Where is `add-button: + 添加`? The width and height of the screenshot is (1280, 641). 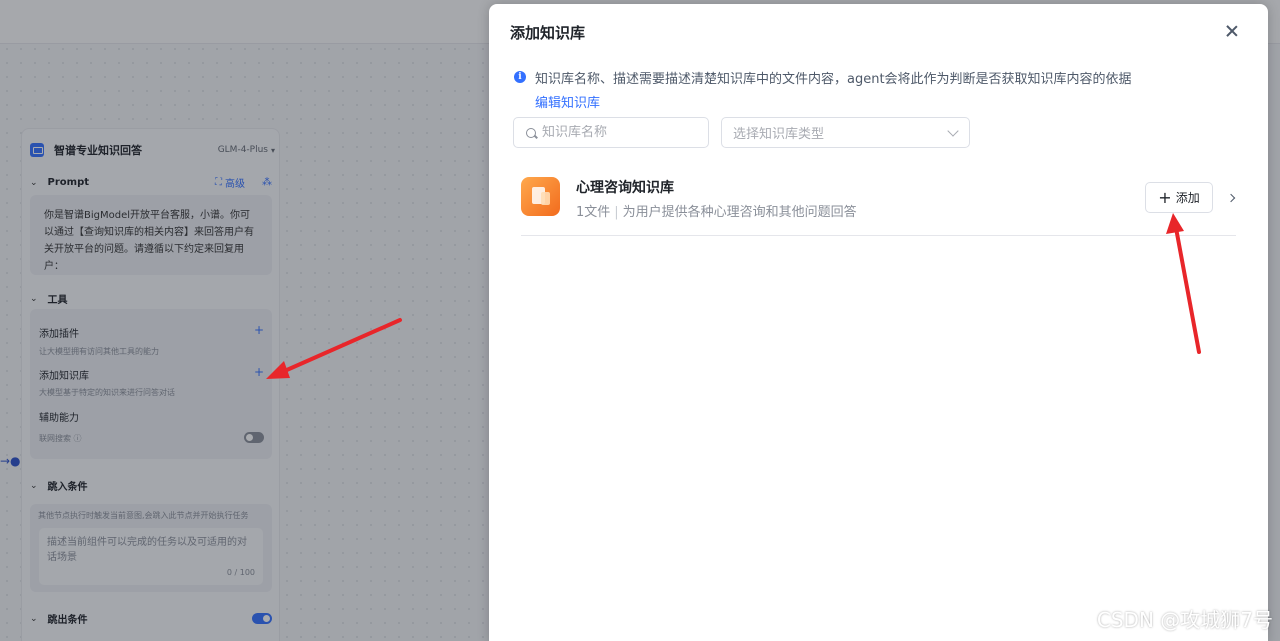 add-button: + 添加 is located at coordinates (1179, 197).